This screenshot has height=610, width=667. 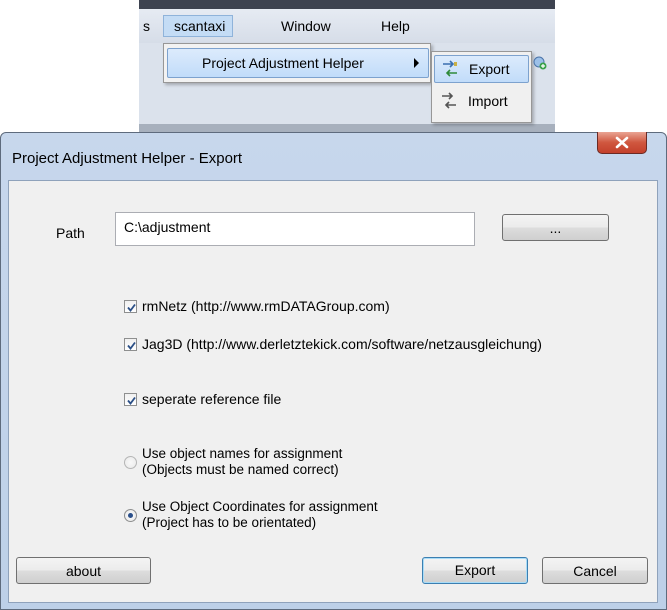 What do you see at coordinates (70, 233) in the screenshot?
I see `path-label: Path` at bounding box center [70, 233].